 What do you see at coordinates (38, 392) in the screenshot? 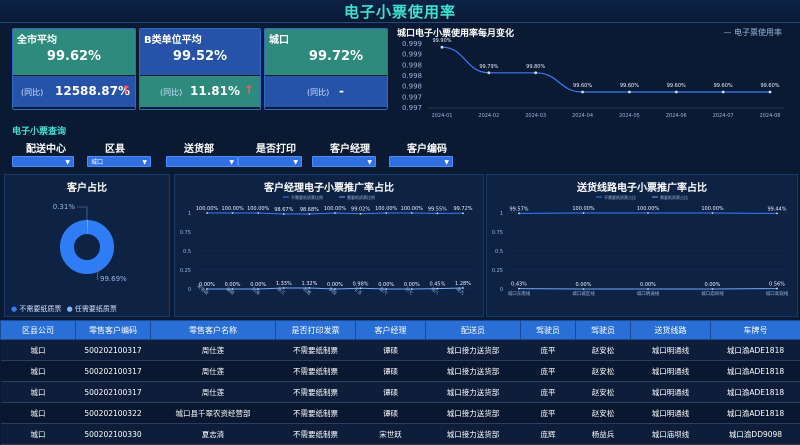
I see `table-cell: 城口` at bounding box center [38, 392].